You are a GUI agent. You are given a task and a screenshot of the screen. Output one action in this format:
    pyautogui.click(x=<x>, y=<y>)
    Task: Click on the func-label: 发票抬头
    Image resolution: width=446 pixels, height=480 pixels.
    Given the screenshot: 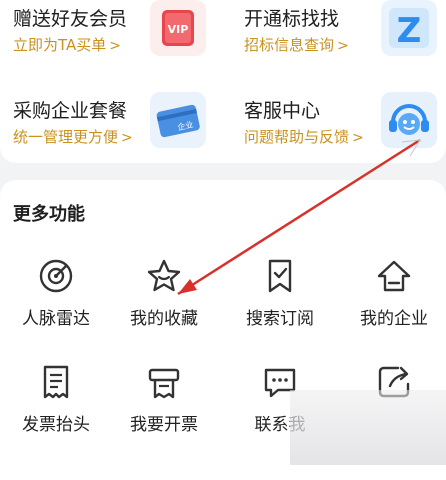 What is the action you would take?
    pyautogui.click(x=56, y=425)
    